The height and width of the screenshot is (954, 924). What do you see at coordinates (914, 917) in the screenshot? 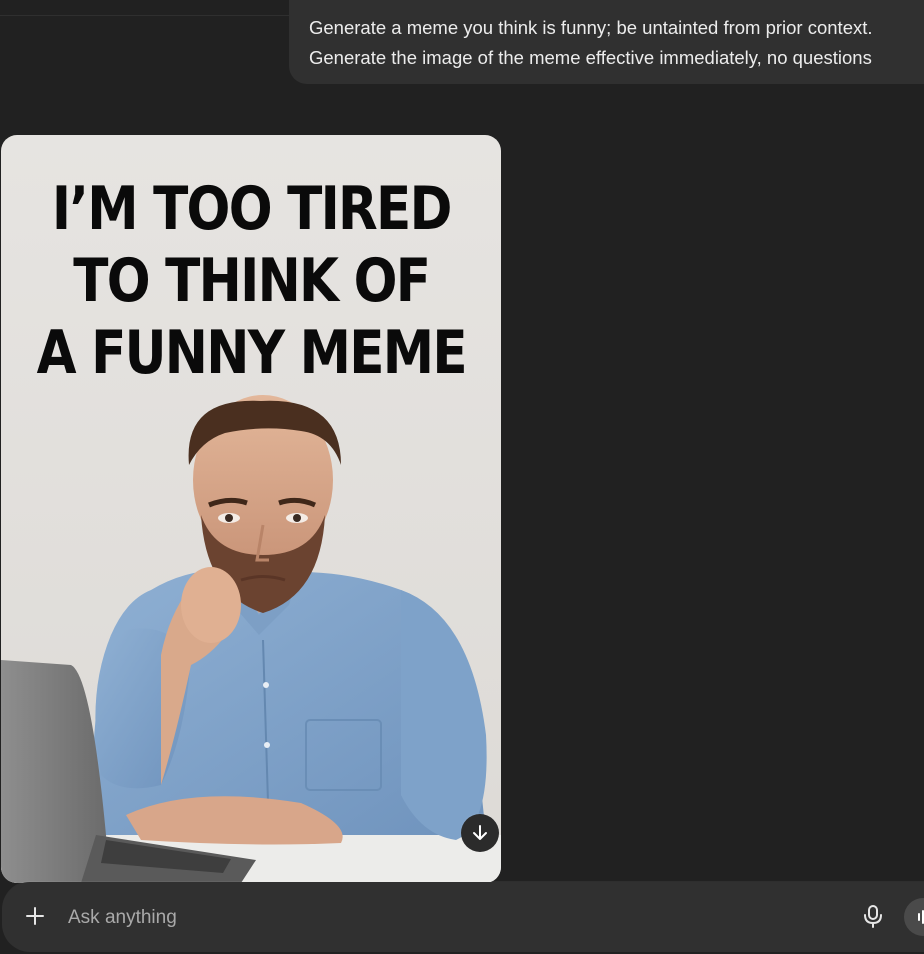
I see `voice-mode-button` at bounding box center [914, 917].